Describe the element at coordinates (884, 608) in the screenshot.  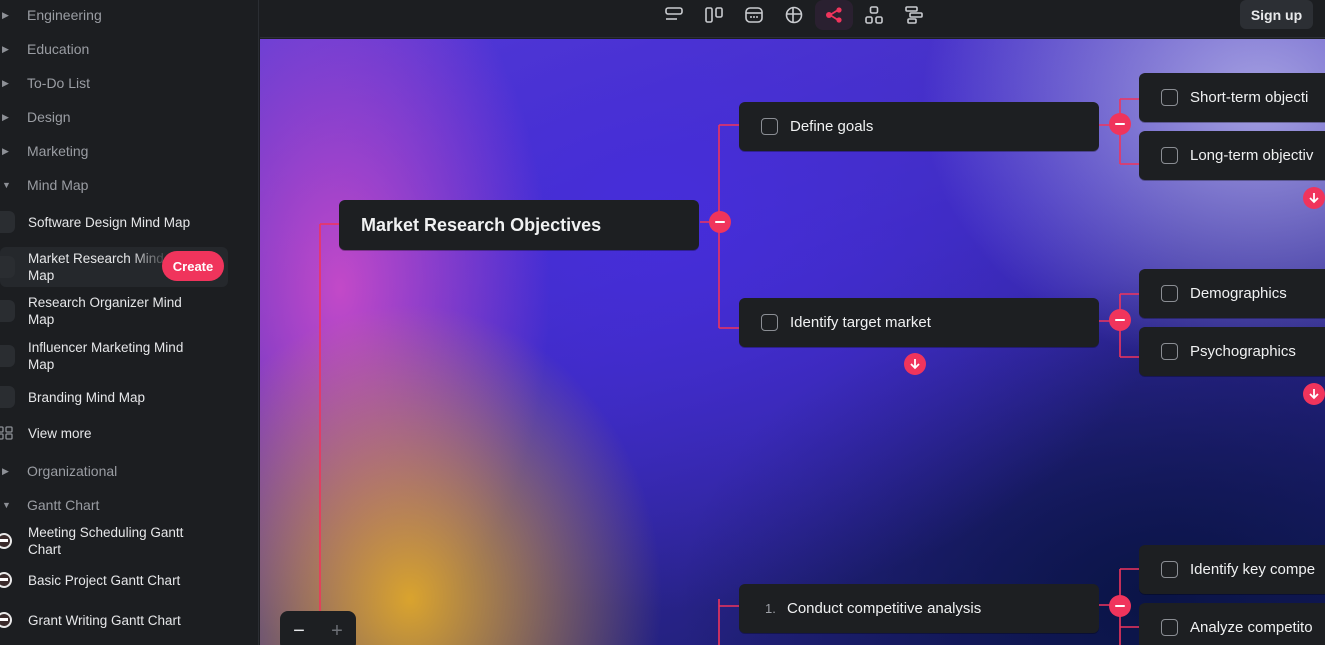
I see `node-label: Conduct competitive analysis` at that location.